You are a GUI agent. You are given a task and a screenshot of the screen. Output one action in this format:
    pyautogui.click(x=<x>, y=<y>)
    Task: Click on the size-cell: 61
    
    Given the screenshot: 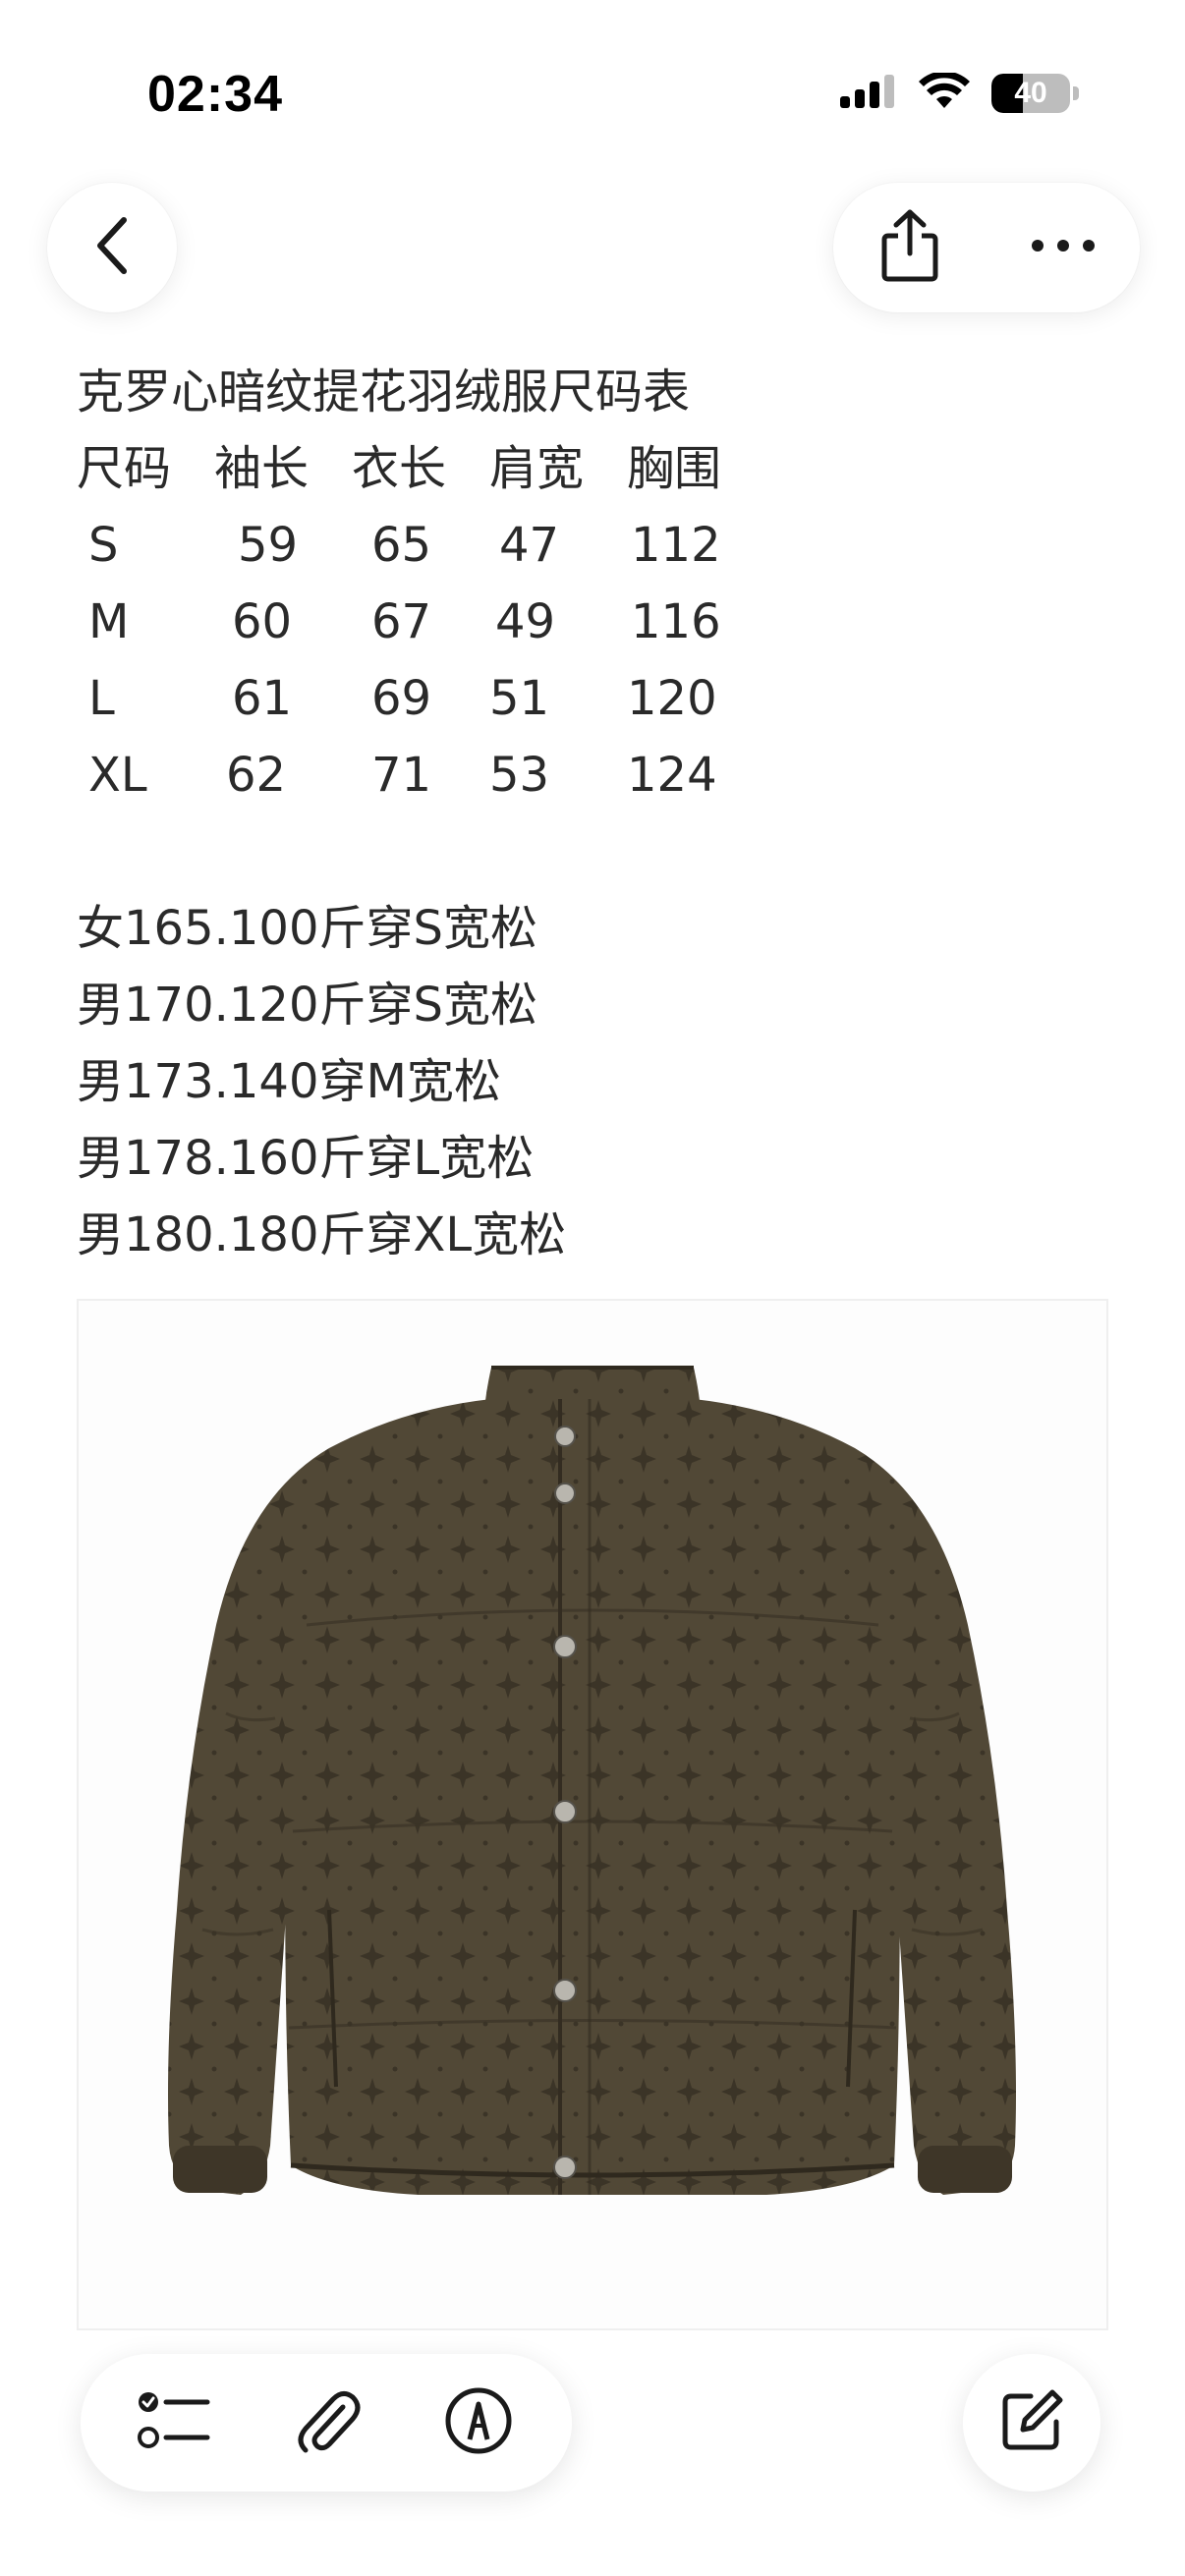 What is the action you would take?
    pyautogui.click(x=262, y=698)
    